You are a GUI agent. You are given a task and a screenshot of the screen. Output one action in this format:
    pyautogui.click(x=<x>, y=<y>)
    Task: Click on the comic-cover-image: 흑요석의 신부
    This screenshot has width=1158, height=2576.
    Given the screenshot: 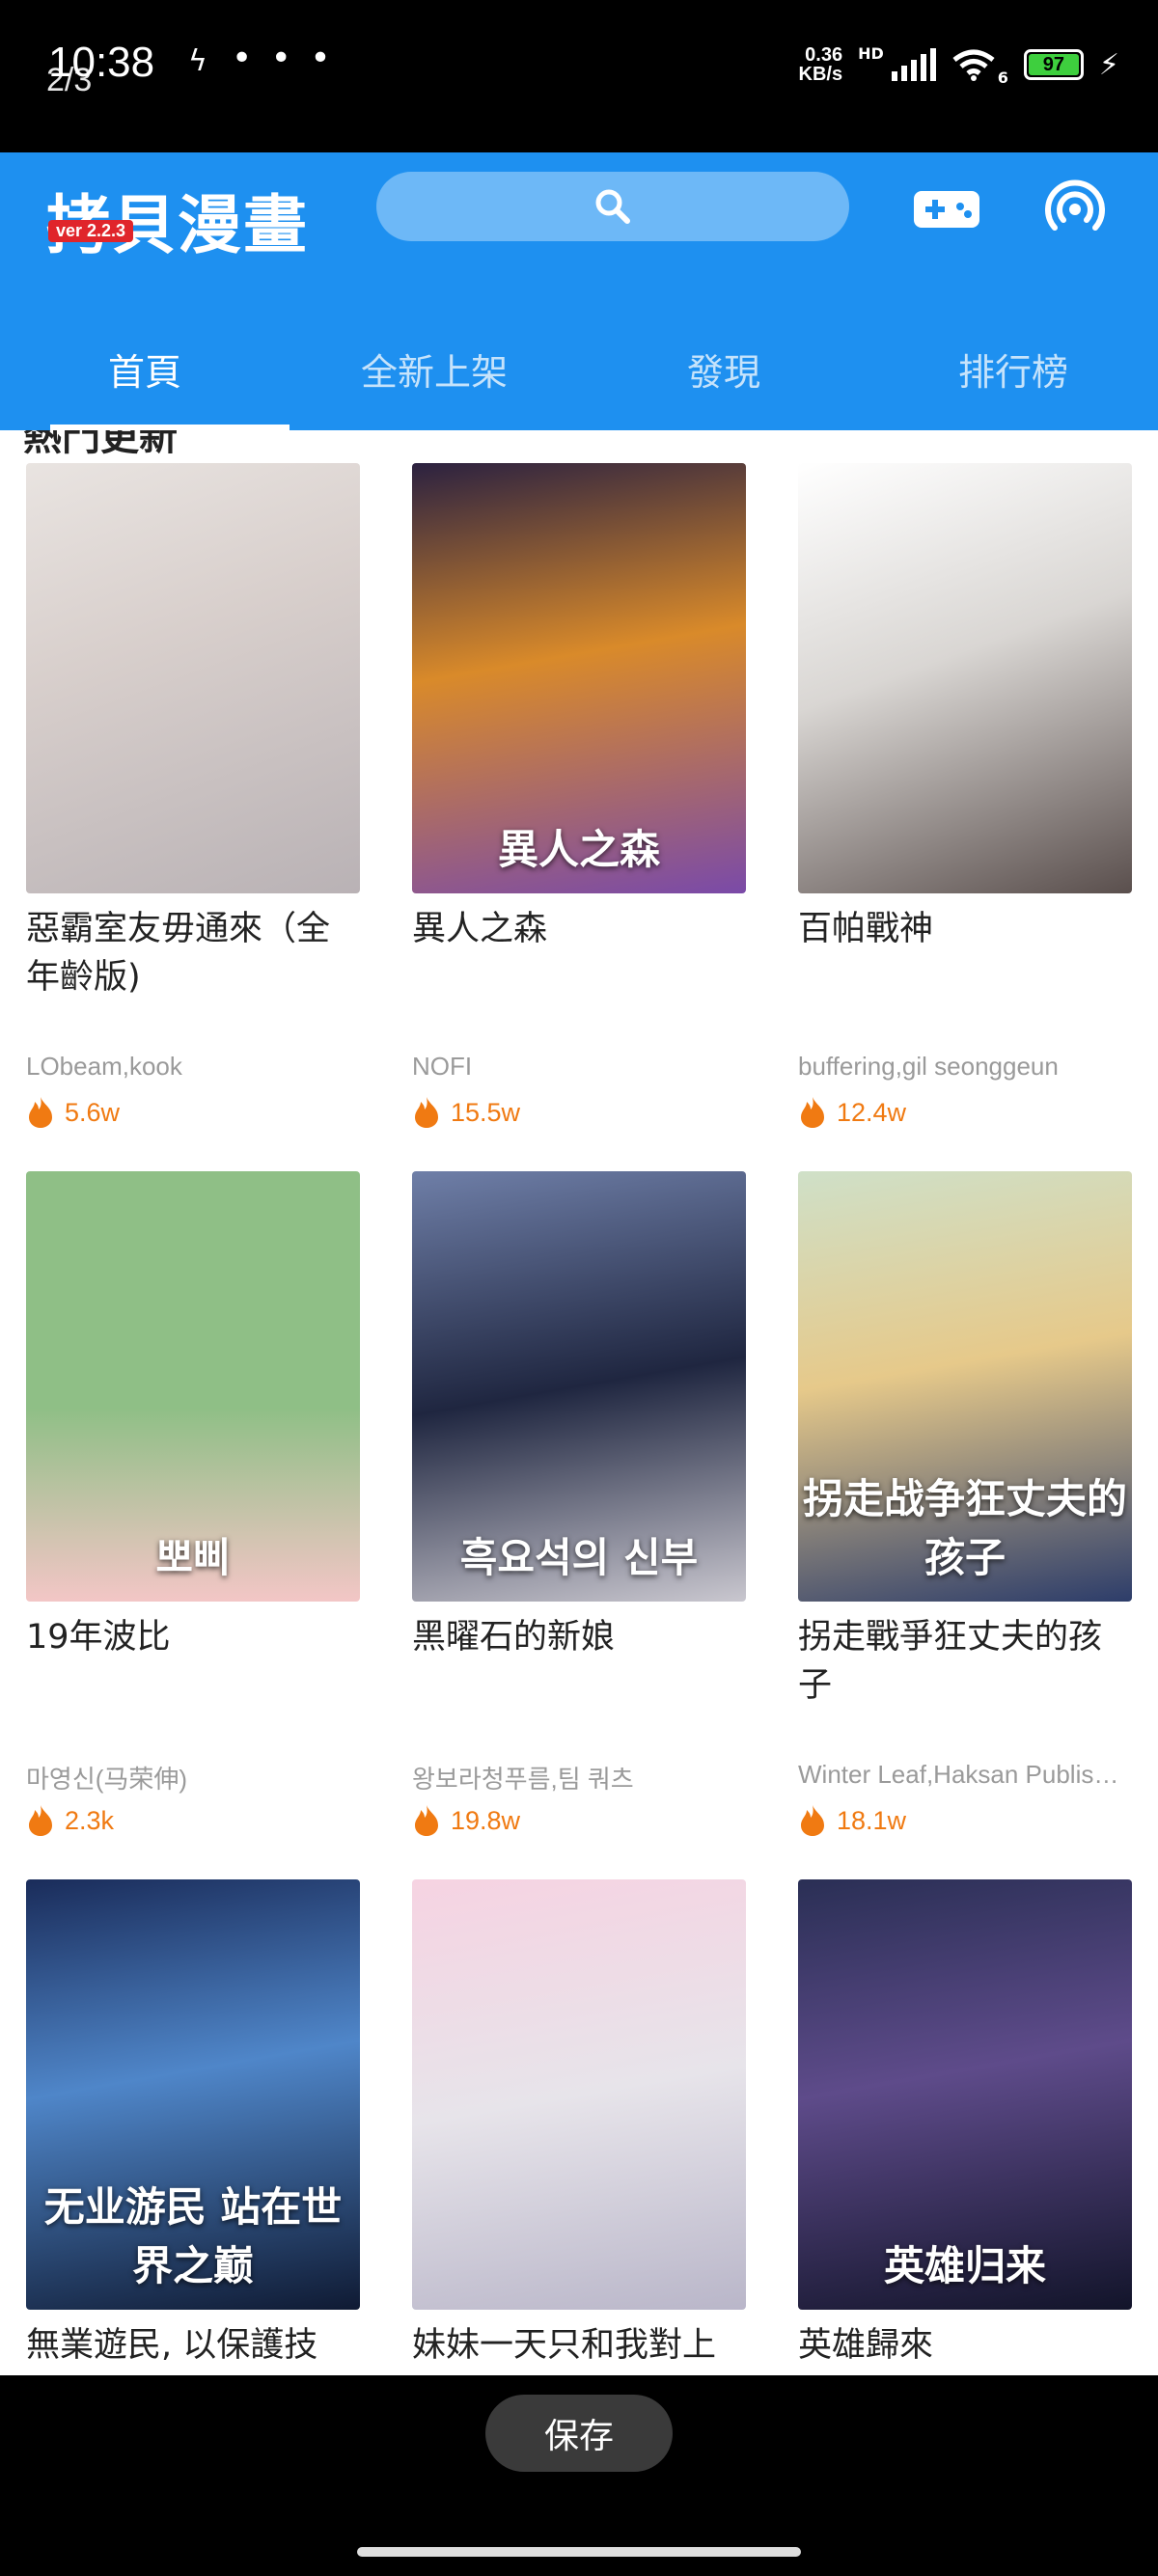 What is the action you would take?
    pyautogui.click(x=579, y=1387)
    